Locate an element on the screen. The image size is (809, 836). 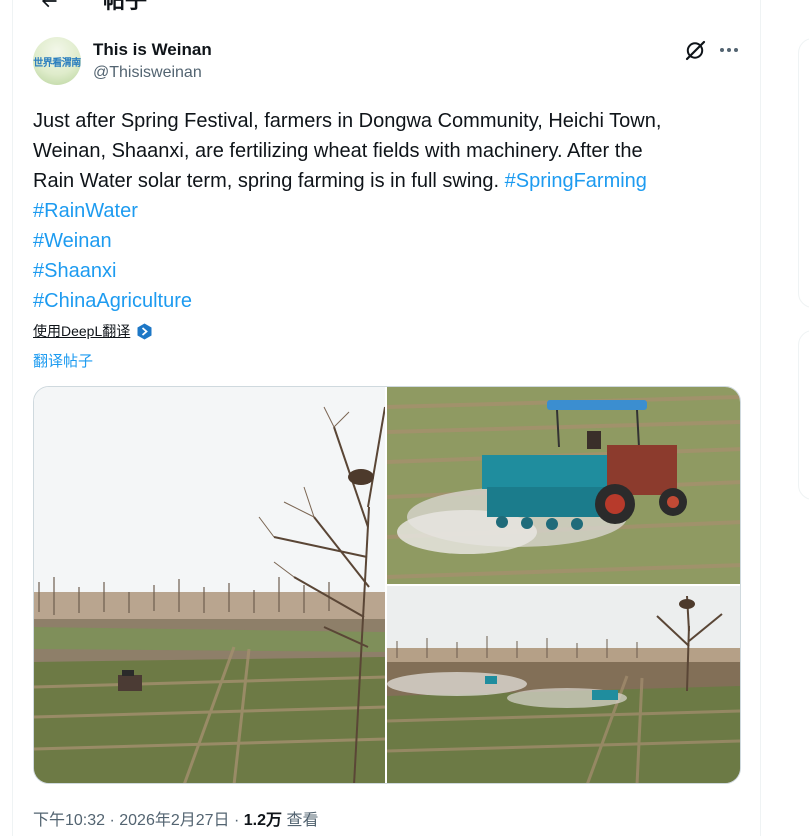
back-arrow-icon is located at coordinates (49, 8).